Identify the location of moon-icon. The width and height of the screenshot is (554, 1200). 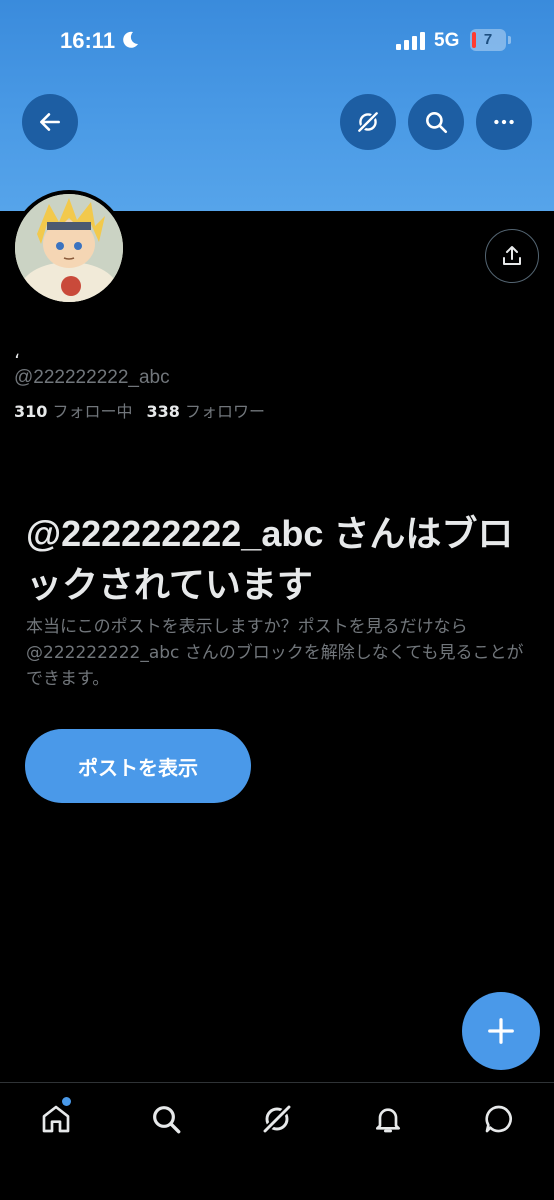
(130, 39).